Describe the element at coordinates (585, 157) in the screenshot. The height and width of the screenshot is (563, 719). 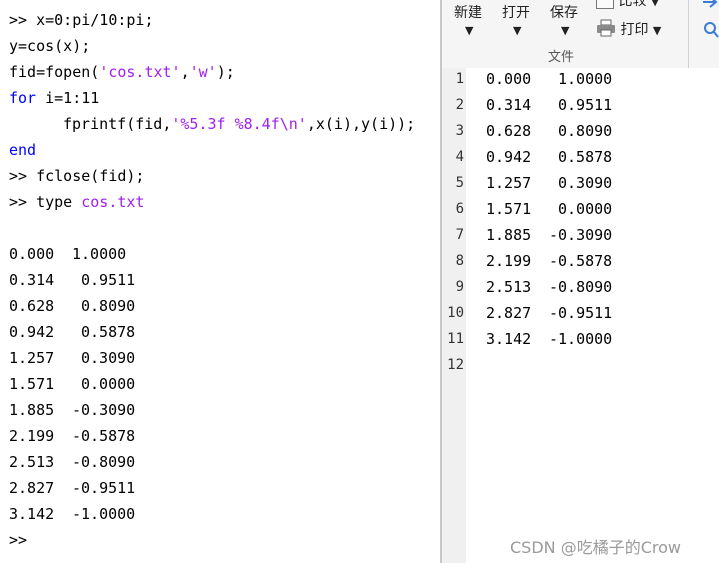
I see `editor-y-value: 0.5878` at that location.